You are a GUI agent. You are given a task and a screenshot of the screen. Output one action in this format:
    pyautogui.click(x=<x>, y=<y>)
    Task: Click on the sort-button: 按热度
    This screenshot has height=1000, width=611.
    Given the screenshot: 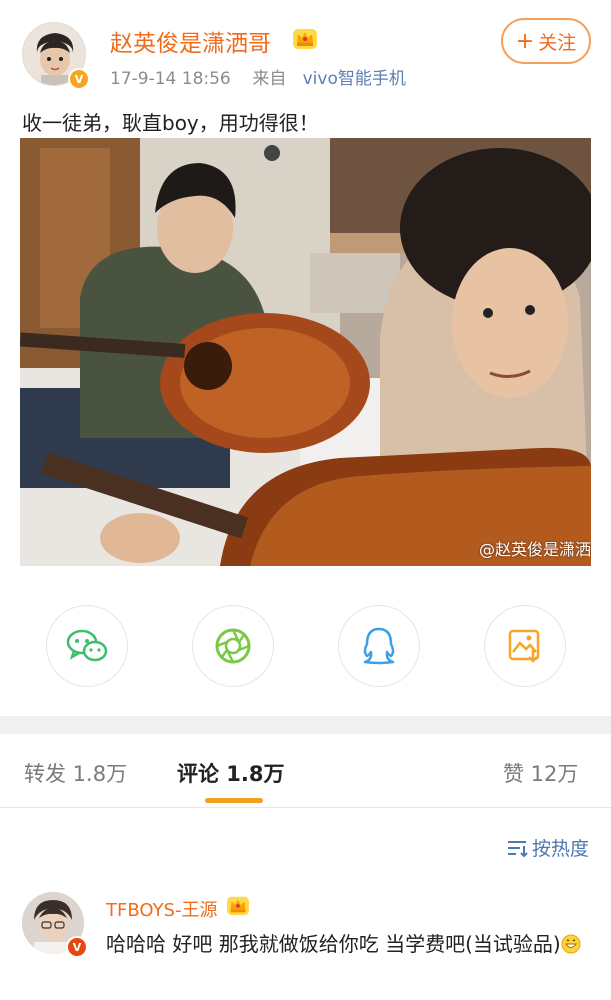 What is the action you would take?
    pyautogui.click(x=547, y=847)
    